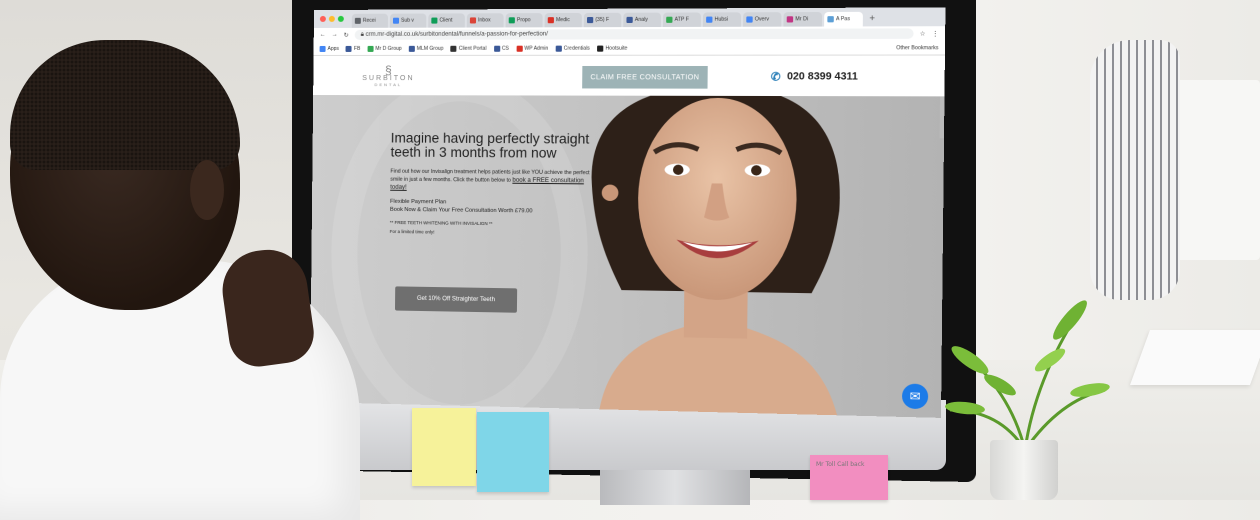  Describe the element at coordinates (412, 231) in the screenshot. I see `limited-time-note: For a limited time only!` at that location.